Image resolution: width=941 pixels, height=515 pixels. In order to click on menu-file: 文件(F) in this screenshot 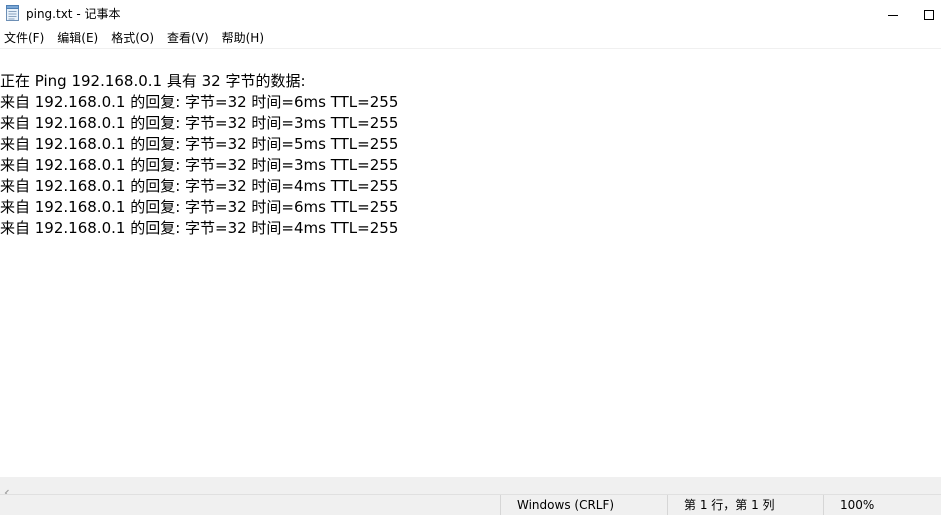, I will do `click(25, 38)`.